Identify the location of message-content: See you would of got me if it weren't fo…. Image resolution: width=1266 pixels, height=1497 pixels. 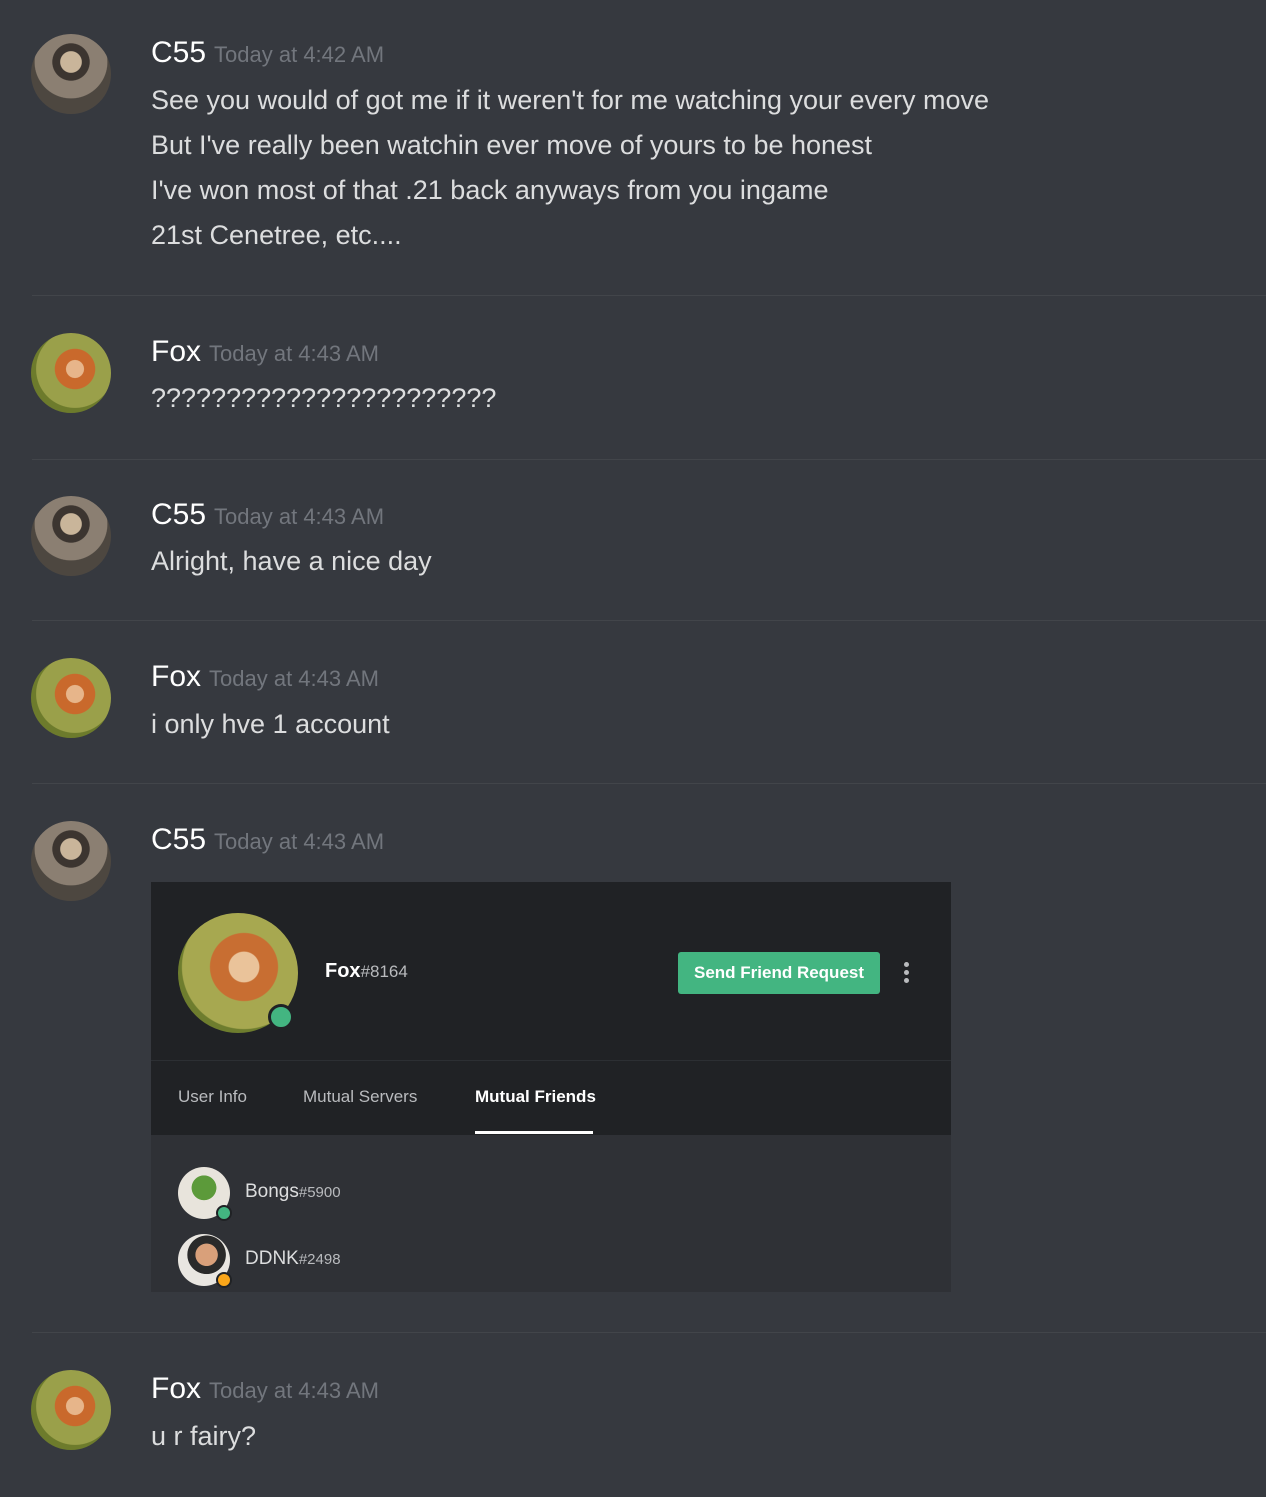
(570, 168).